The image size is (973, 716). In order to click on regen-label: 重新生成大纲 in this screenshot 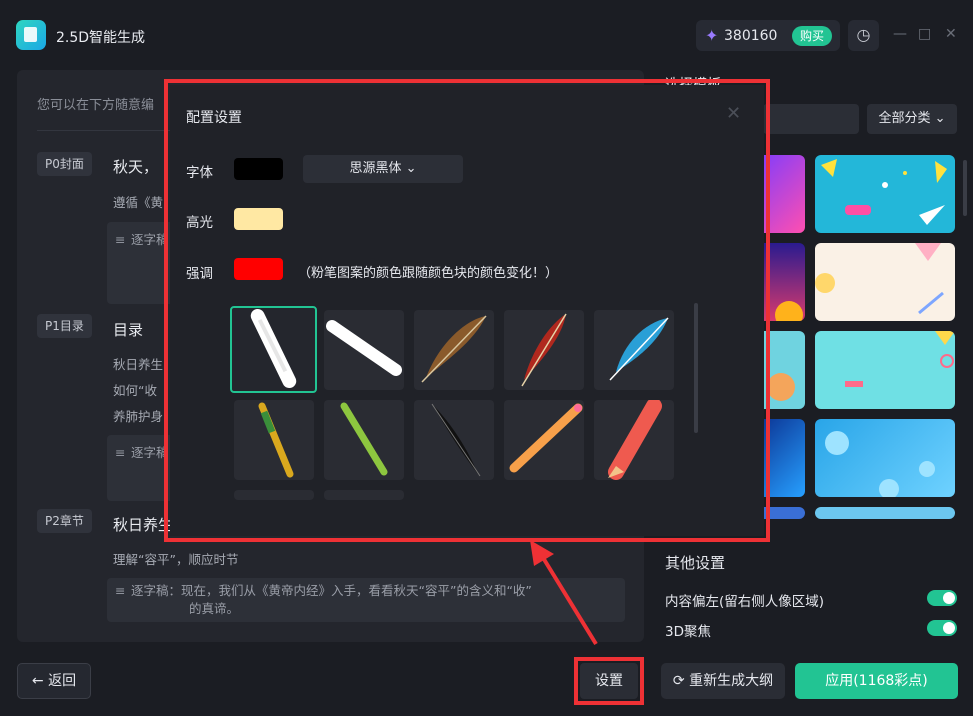, I will do `click(731, 681)`.